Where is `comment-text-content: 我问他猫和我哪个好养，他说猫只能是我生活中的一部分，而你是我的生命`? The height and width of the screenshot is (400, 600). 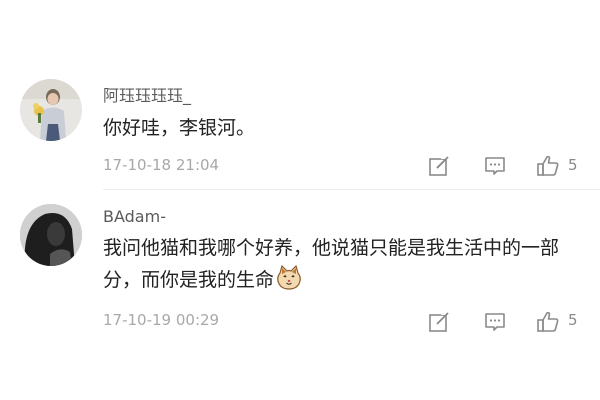 comment-text-content: 我问他猫和我哪个好养，他说猫只能是我生活中的一部分，而你是我的生命 is located at coordinates (331, 264).